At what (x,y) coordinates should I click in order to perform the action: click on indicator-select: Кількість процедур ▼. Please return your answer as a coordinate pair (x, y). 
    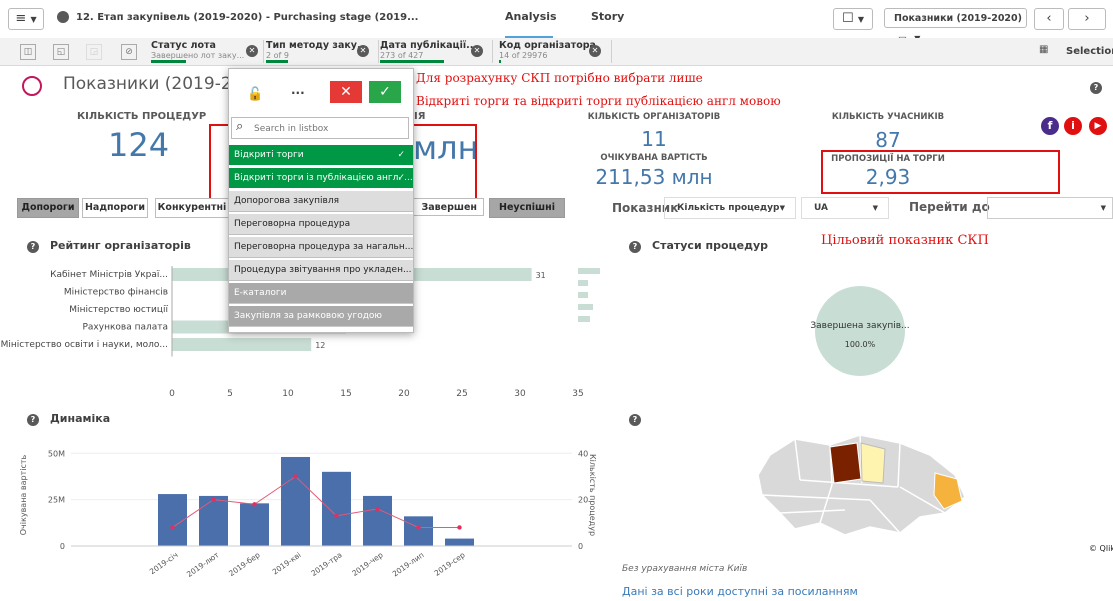
    Looking at the image, I should click on (730, 208).